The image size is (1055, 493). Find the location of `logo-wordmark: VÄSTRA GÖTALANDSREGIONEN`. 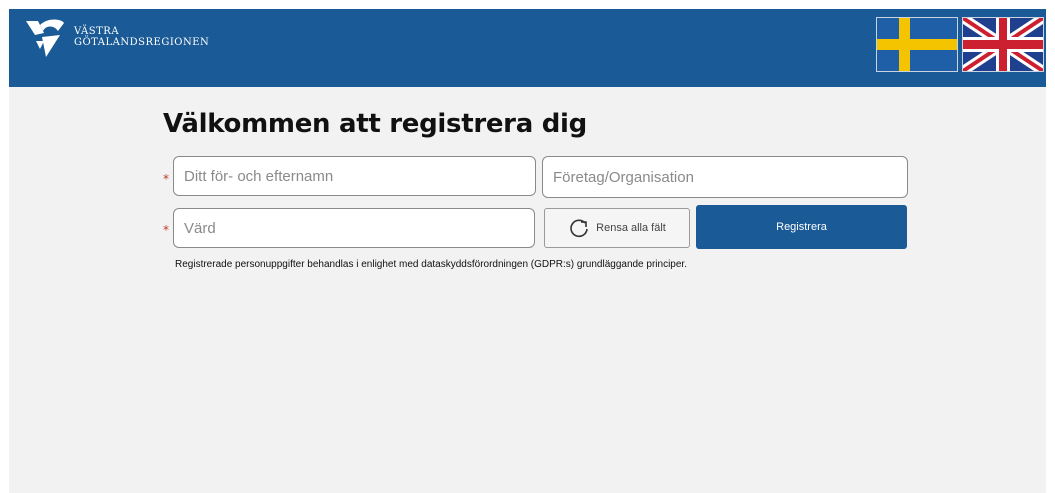

logo-wordmark: VÄSTRA GÖTALANDSREGIONEN is located at coordinates (141, 37).